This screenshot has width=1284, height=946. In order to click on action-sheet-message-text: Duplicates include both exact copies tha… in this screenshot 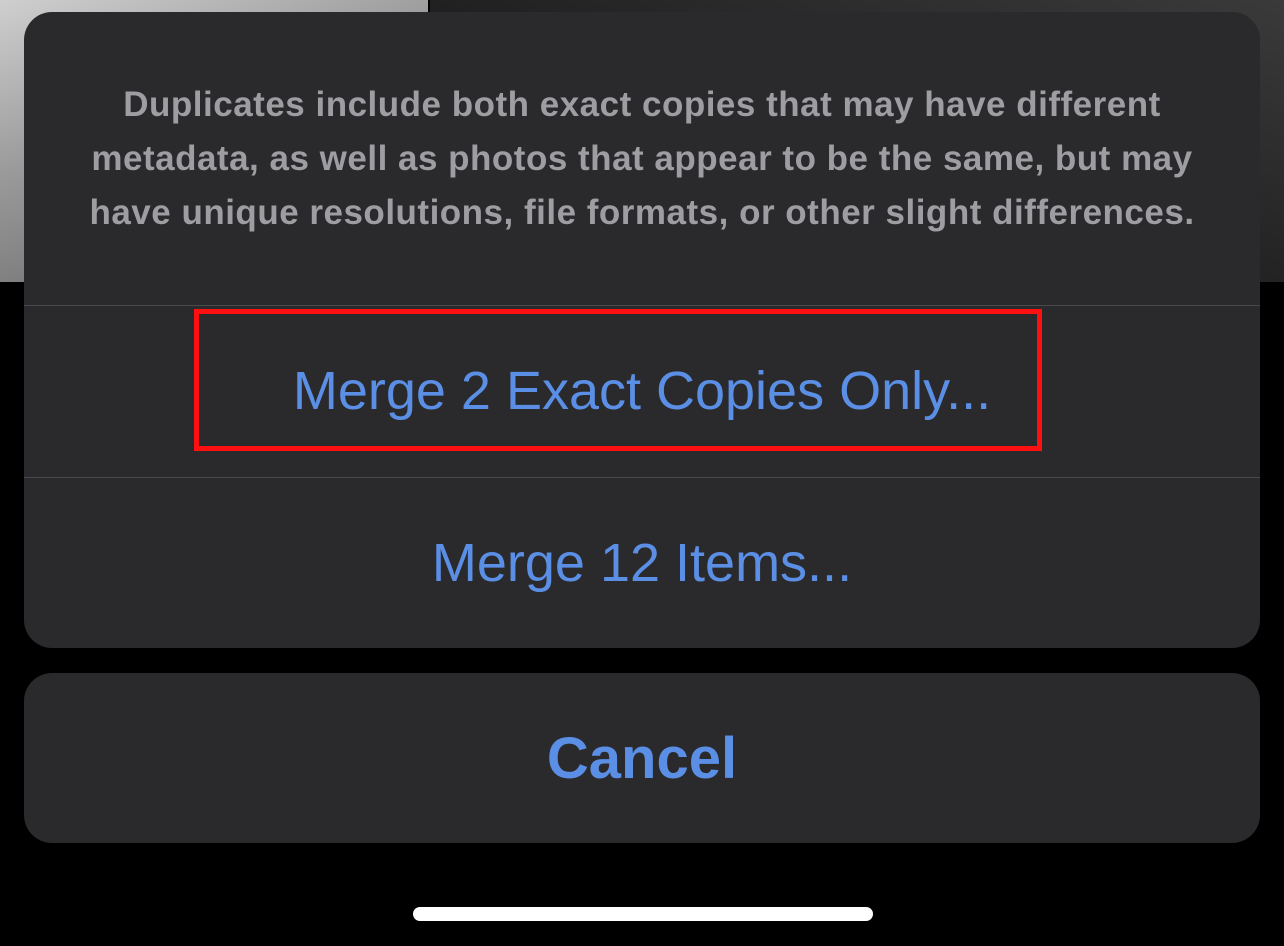, I will do `click(642, 158)`.